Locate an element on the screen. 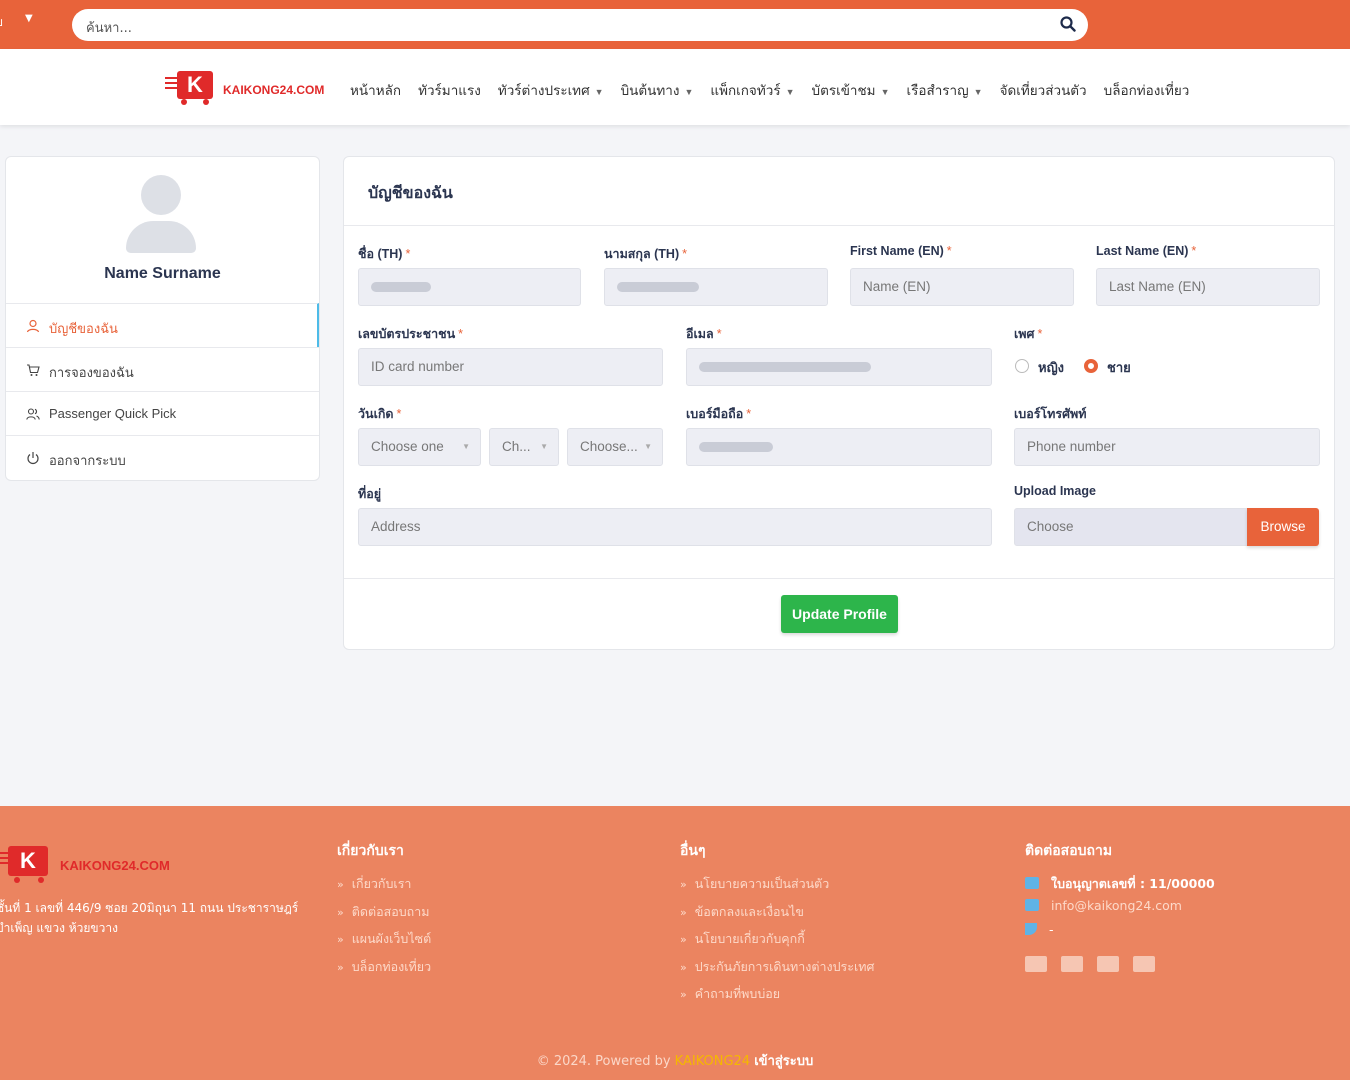 Image resolution: width=1350 pixels, height=1080 pixels. sidebar-item-my-bookings: การจองของฉัน is located at coordinates (162, 369).